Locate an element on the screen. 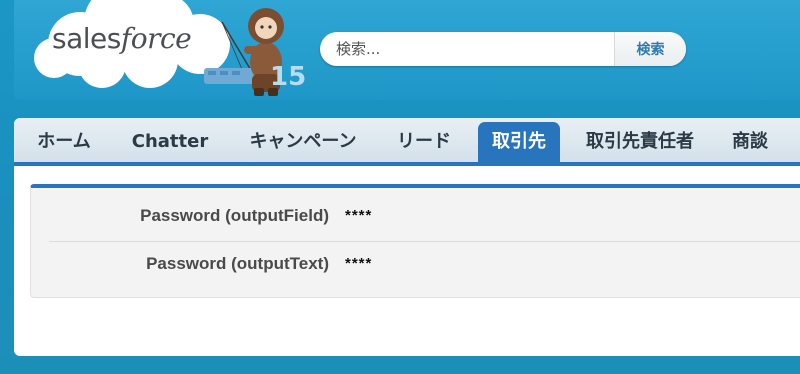 Image resolution: width=800 pixels, height=374 pixels. tab-leads: リード is located at coordinates (424, 142).